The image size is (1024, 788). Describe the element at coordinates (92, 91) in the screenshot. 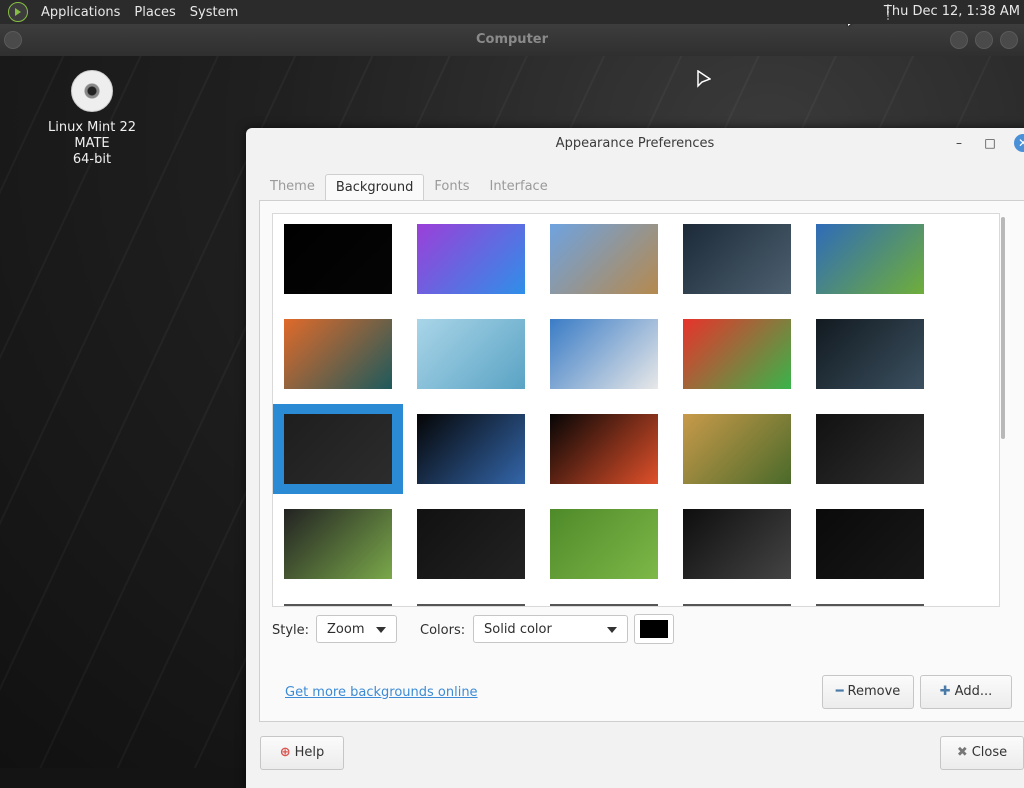

I see `disc-icon` at that location.